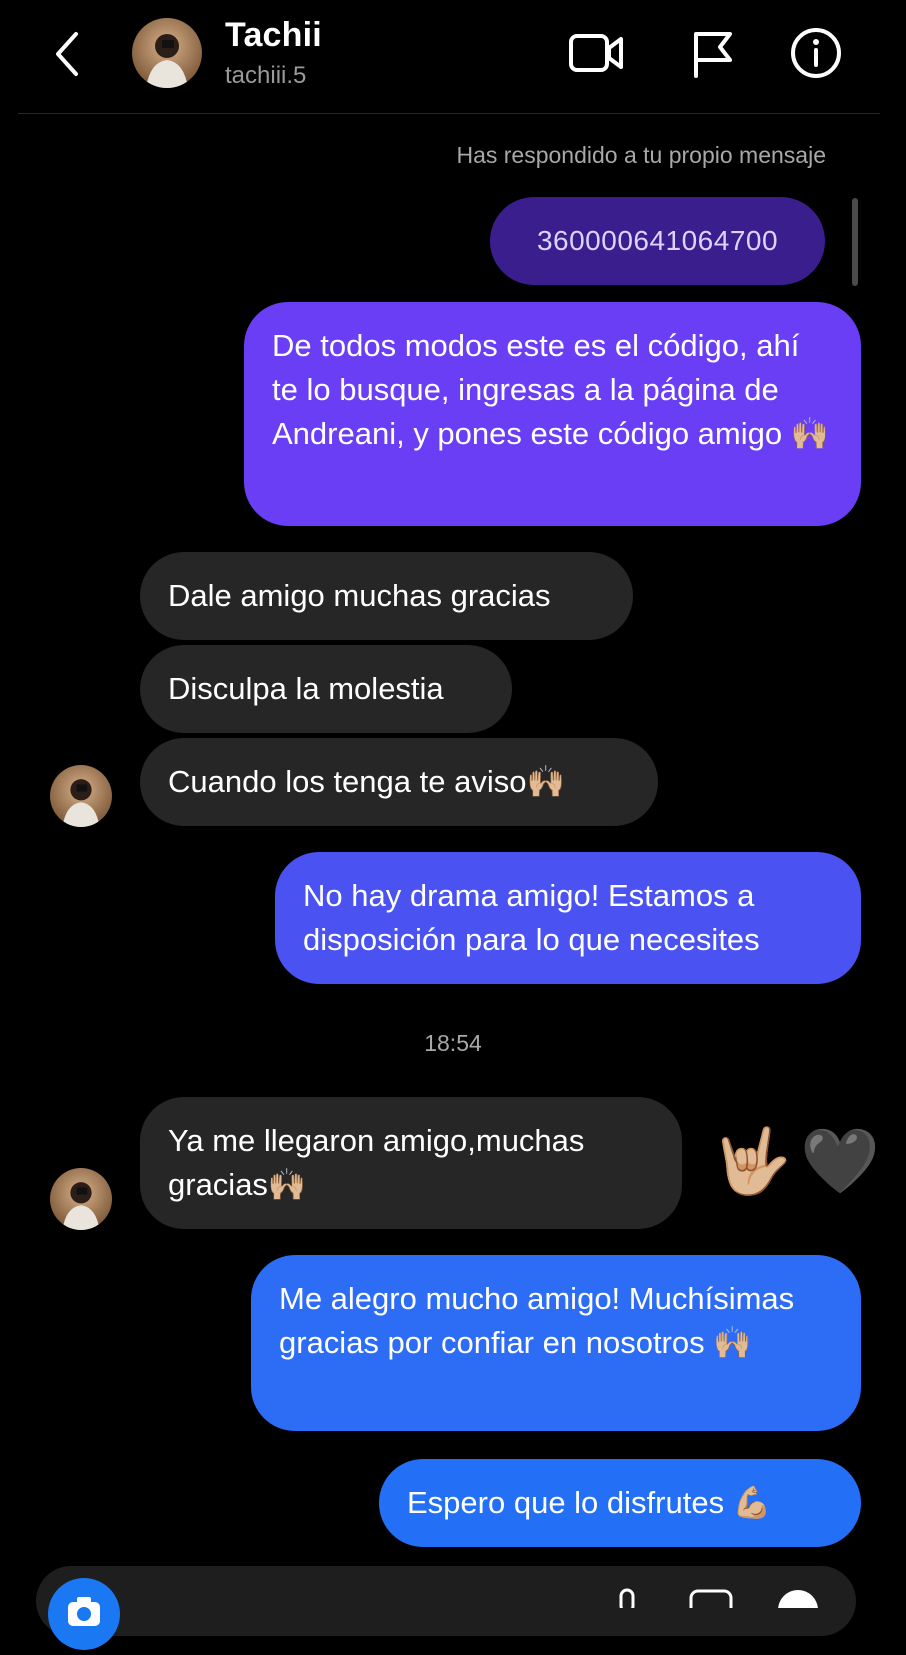 The image size is (906, 1655). What do you see at coordinates (620, 1503) in the screenshot?
I see `message-bubble-outgoing: Espero que lo disfrutes 💪🏼` at bounding box center [620, 1503].